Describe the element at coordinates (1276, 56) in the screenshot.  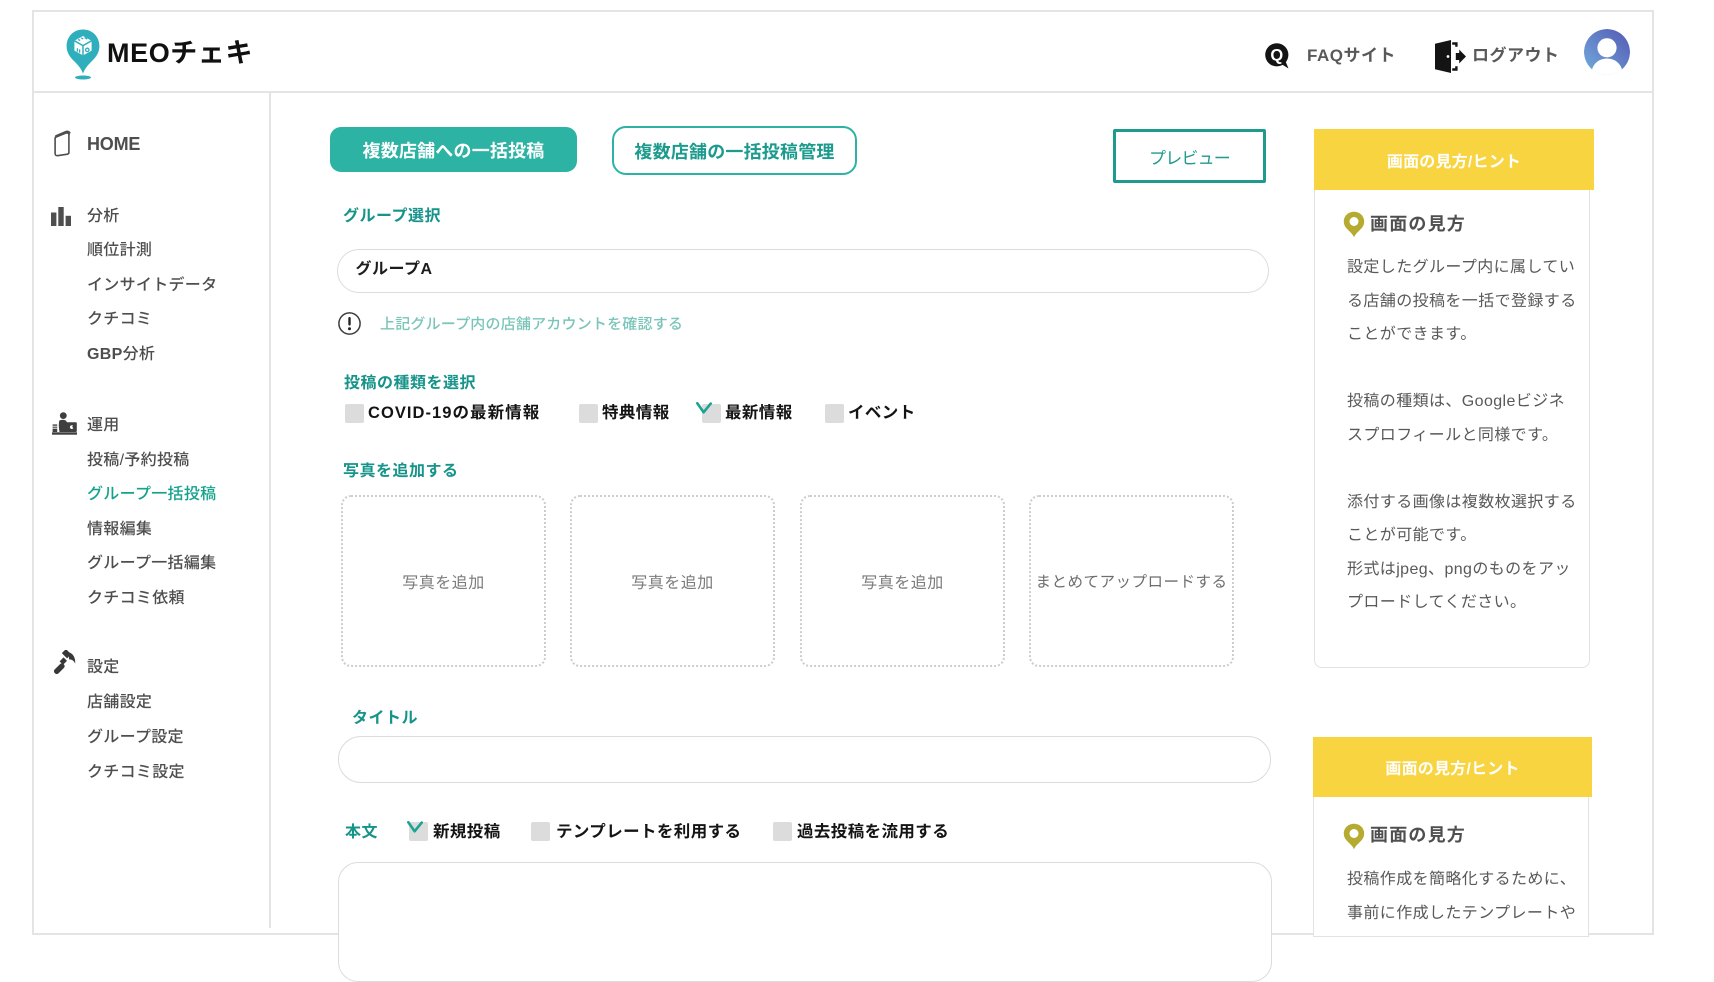
I see `svg-text: Q` at that location.